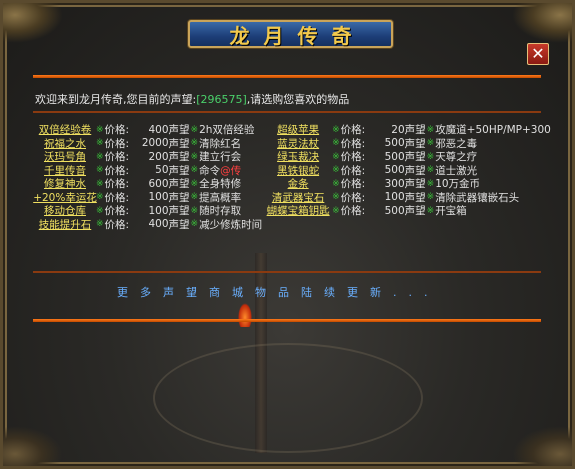 The image size is (575, 469). I want to click on item-name-link: 蝴蝶宝箱钥匙, so click(298, 210).